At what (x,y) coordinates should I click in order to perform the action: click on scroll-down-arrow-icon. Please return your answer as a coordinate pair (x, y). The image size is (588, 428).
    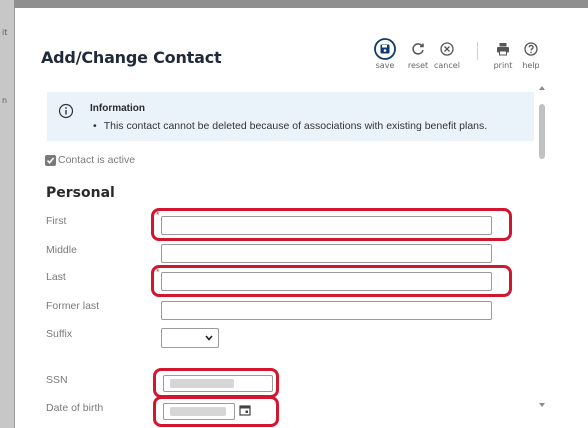
    Looking at the image, I should click on (542, 405).